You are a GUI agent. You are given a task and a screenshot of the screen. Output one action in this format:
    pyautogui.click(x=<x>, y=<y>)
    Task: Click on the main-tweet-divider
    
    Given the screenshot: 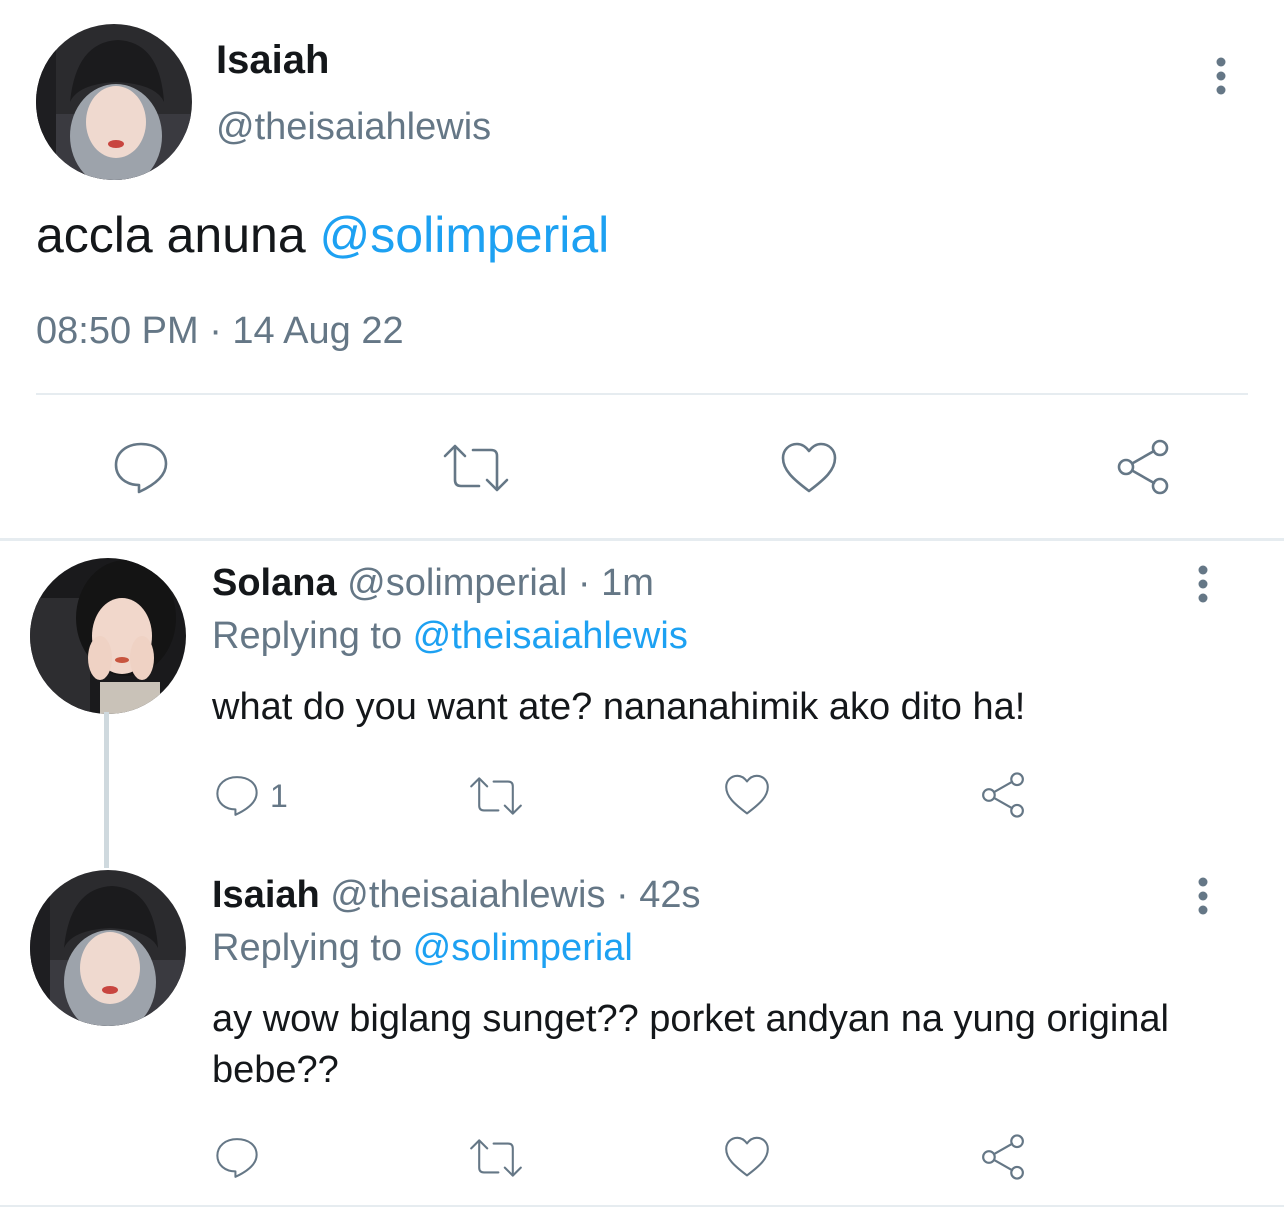 What is the action you would take?
    pyautogui.click(x=642, y=394)
    